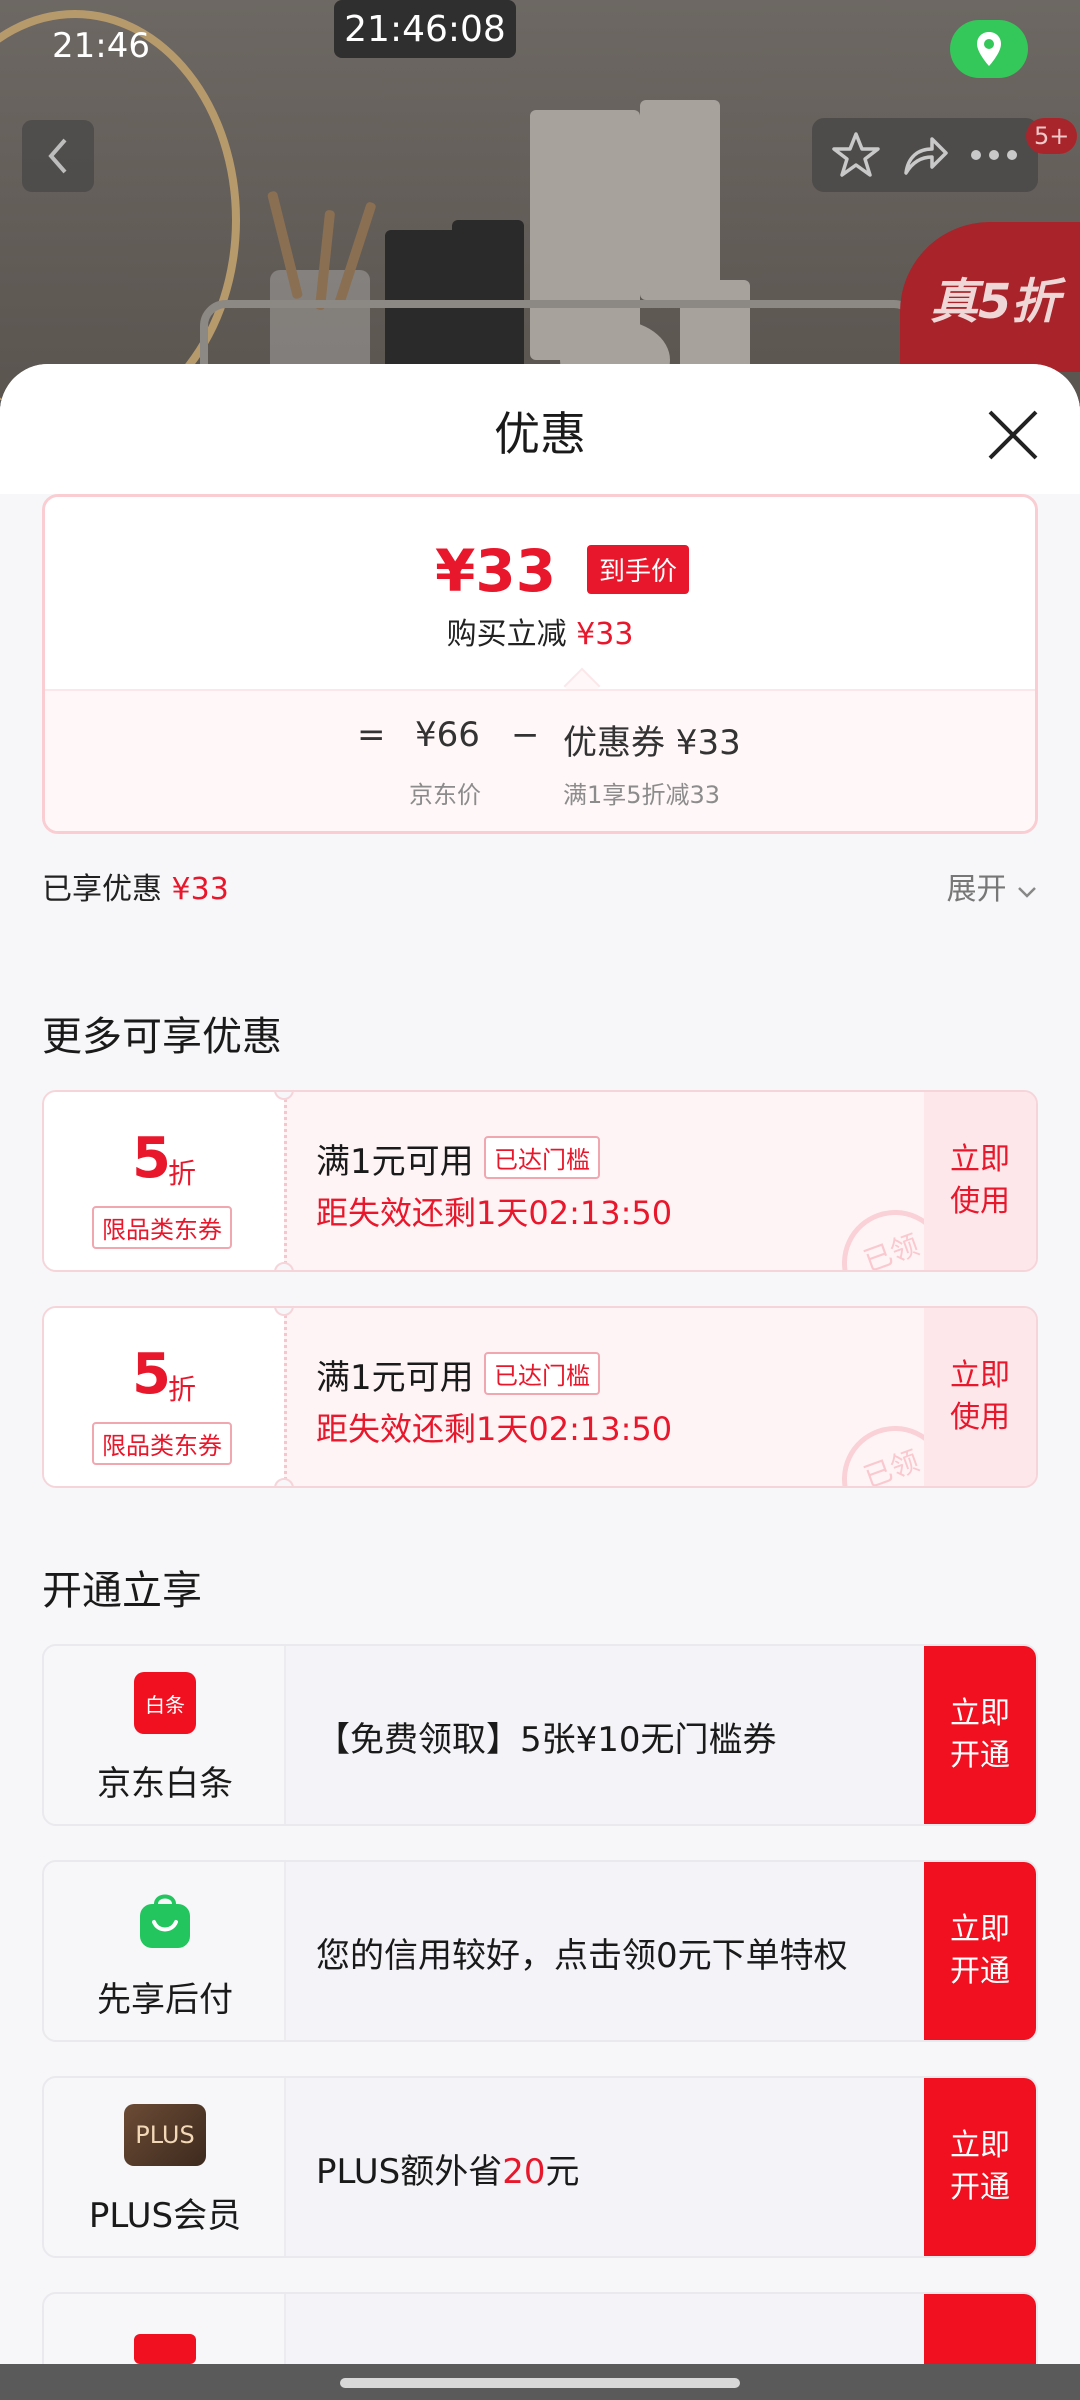 This screenshot has width=1080, height=2400. What do you see at coordinates (165, 2216) in the screenshot?
I see `service-name: PLUS会员` at bounding box center [165, 2216].